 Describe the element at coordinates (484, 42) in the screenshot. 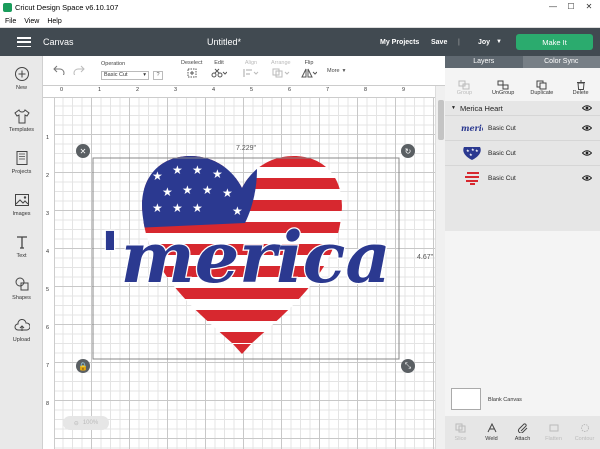

I see `user-menu: Joy` at that location.